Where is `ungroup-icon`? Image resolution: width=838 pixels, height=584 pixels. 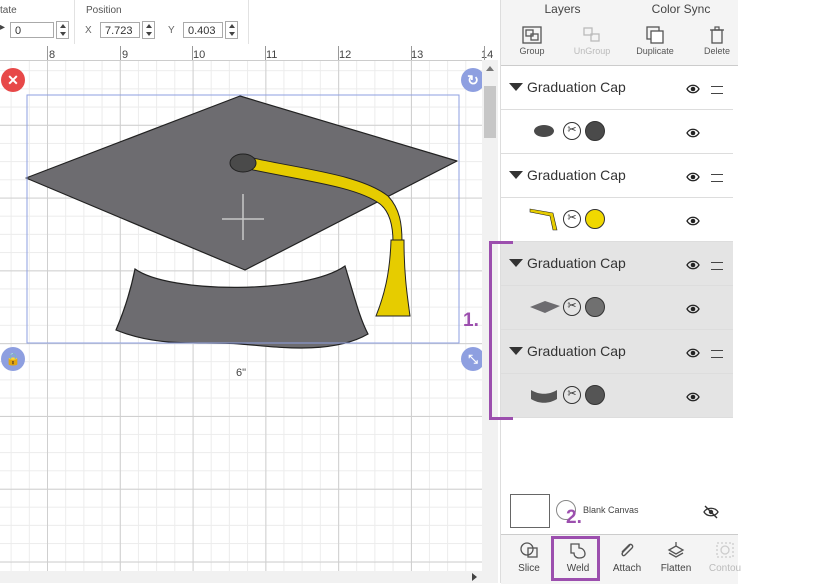 ungroup-icon is located at coordinates (591, 34).